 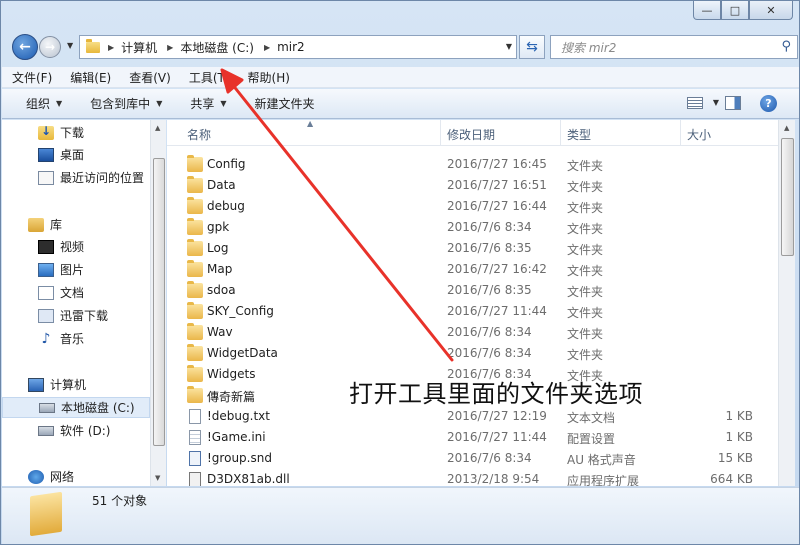 I want to click on address-history-dropdown-icon: ▼, so click(x=509, y=46).